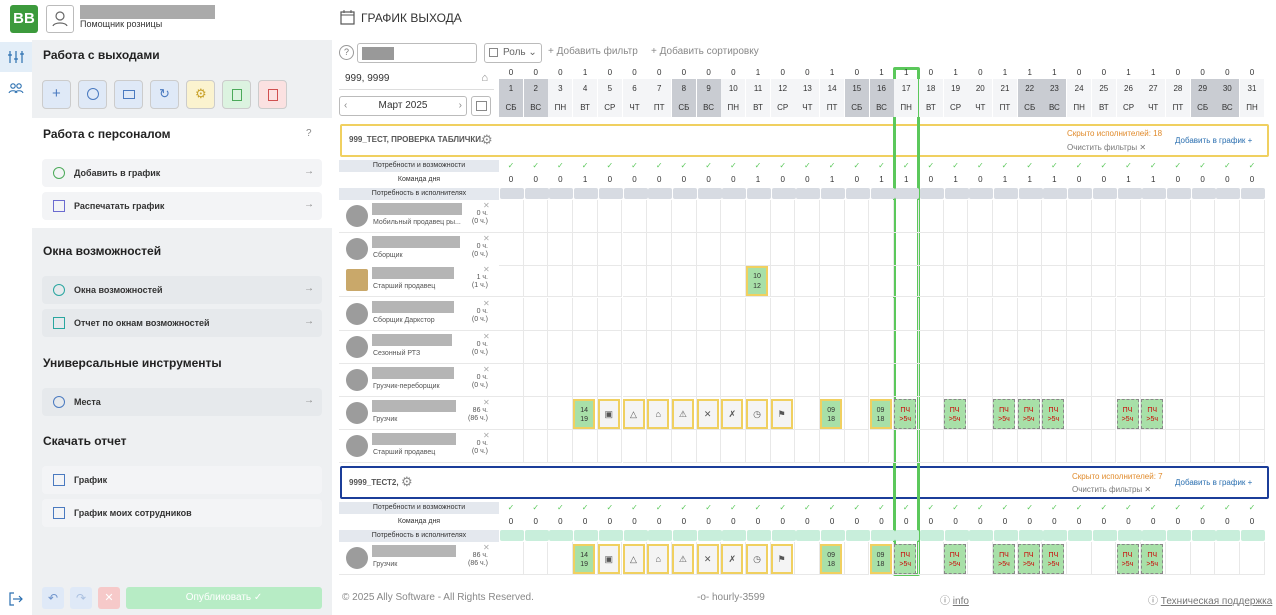 The width and height of the screenshot is (1276, 615). Describe the element at coordinates (486, 269) in the screenshot. I see `close-icon: ✕` at that location.